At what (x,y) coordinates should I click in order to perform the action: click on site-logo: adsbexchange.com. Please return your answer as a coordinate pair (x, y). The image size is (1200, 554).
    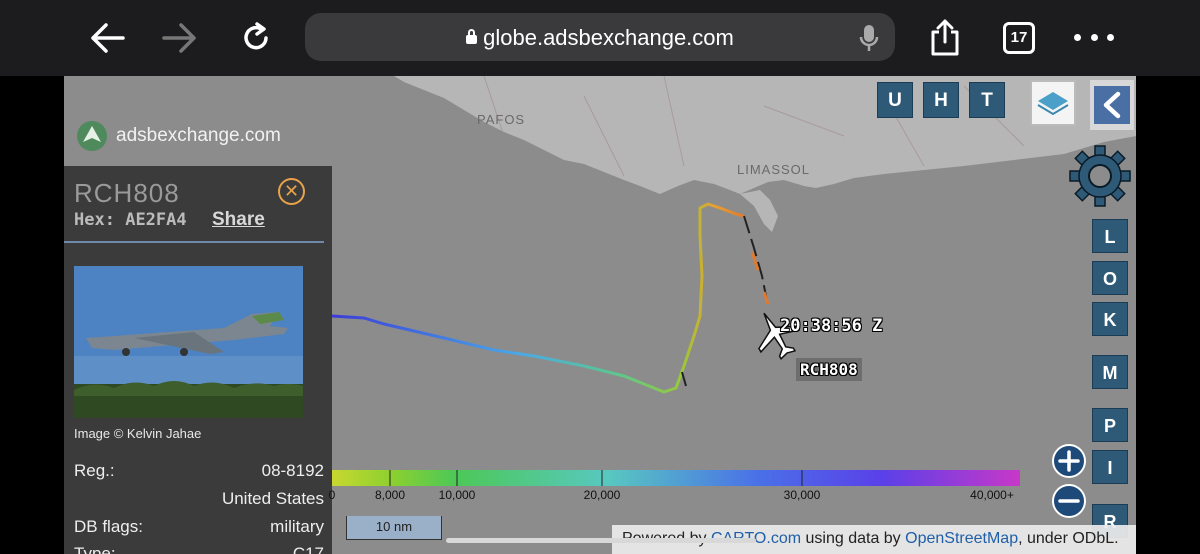
    Looking at the image, I should click on (178, 136).